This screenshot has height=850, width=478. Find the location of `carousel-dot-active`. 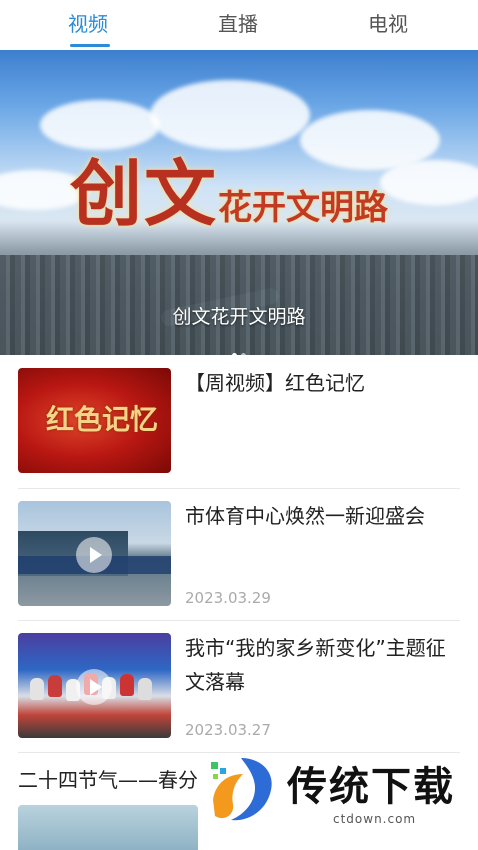

carousel-dot-active is located at coordinates (234, 354).